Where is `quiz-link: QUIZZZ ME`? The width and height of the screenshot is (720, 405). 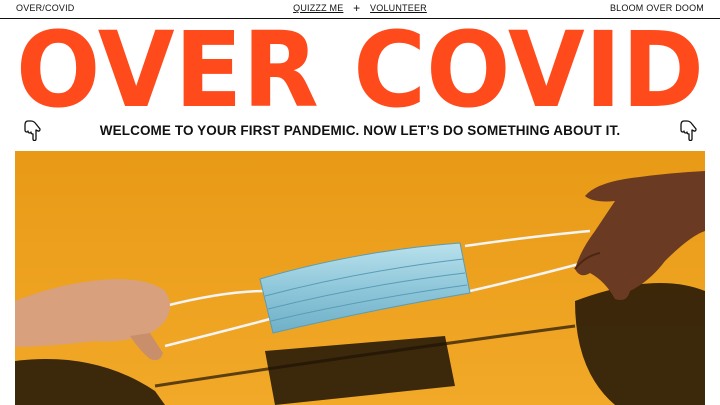
quiz-link: QUIZZZ ME is located at coordinates (318, 8).